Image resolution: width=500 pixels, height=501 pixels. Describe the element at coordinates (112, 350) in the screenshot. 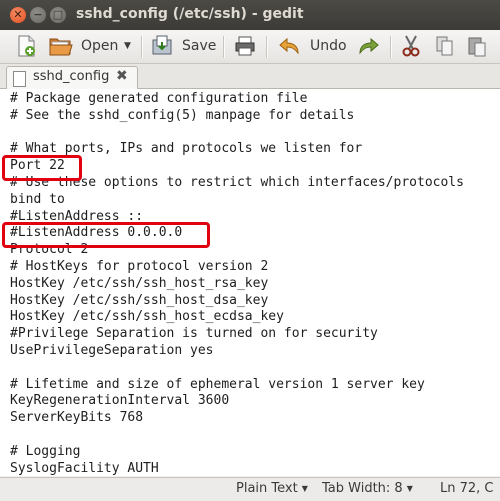

I see `editor-line: UsePrivilegeSeparation yes` at that location.